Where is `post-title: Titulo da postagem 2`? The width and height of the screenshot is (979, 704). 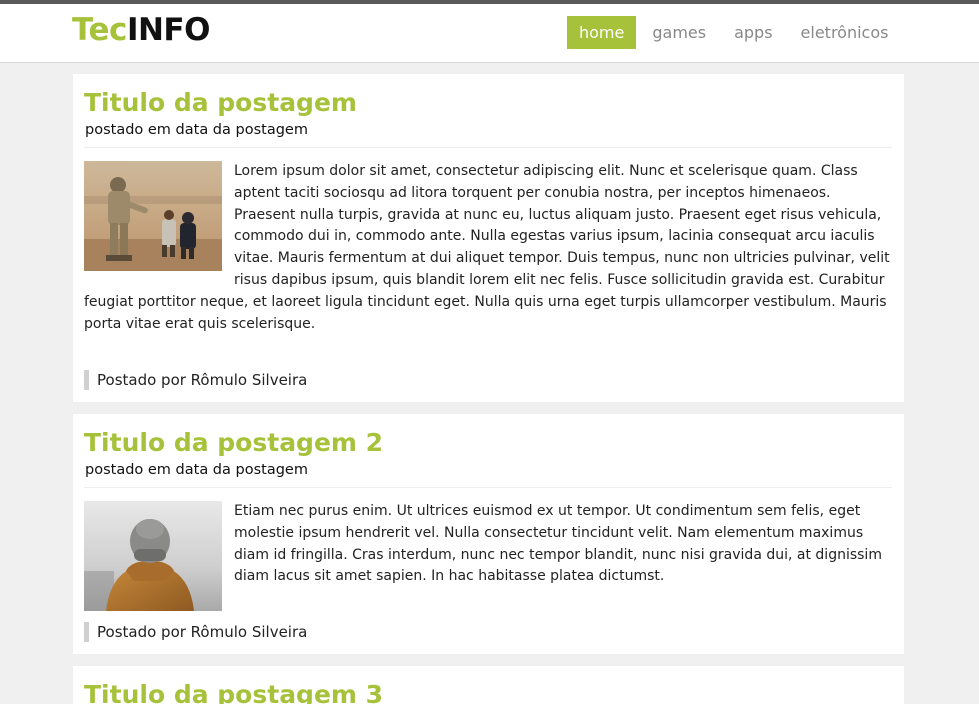 post-title: Titulo da postagem 2 is located at coordinates (233, 443).